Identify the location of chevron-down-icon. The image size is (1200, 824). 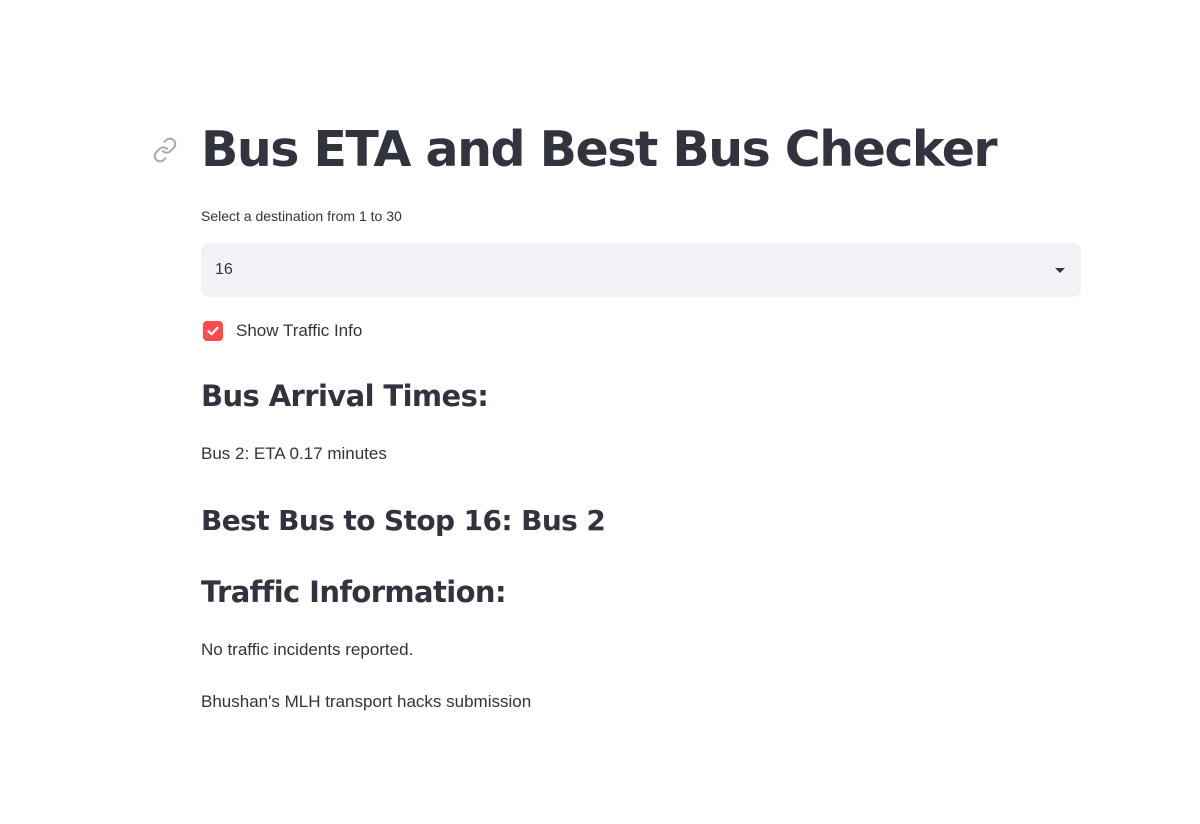
(1060, 270).